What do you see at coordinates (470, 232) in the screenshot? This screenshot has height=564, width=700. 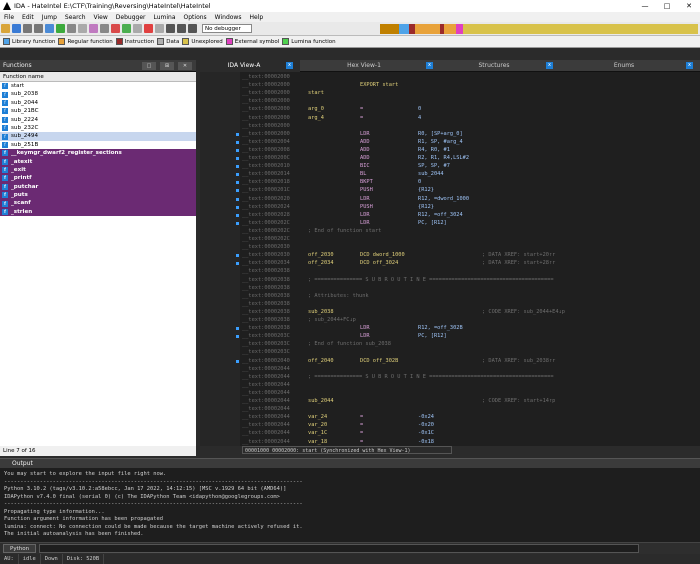 I see `disasm-line: __text:0000202C ; End of function start` at bounding box center [470, 232].